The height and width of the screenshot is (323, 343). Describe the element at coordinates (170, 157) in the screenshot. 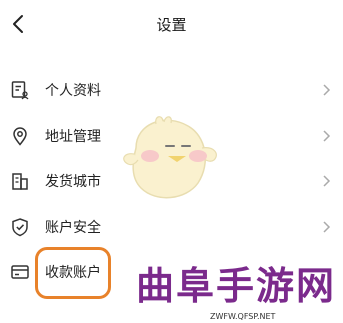

I see `mascot-watermark` at that location.